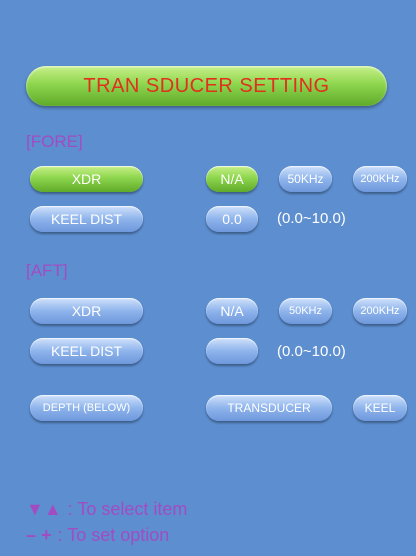 The image size is (416, 556). I want to click on fore-xdr-option-200khz: 200KHz, so click(380, 179).